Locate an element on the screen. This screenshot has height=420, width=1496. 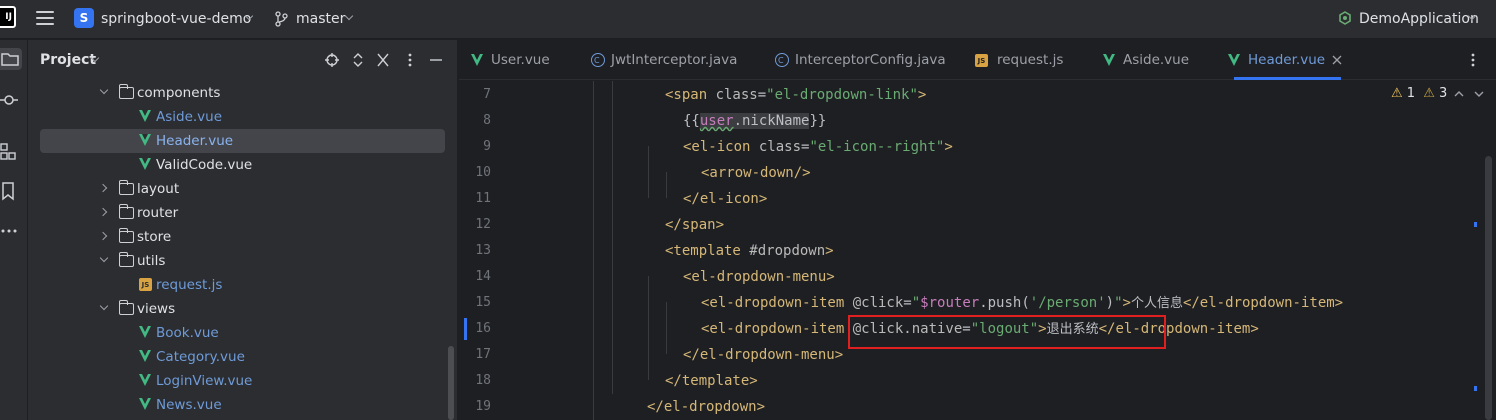
bookmarks-tool-button is located at coordinates (11, 191).